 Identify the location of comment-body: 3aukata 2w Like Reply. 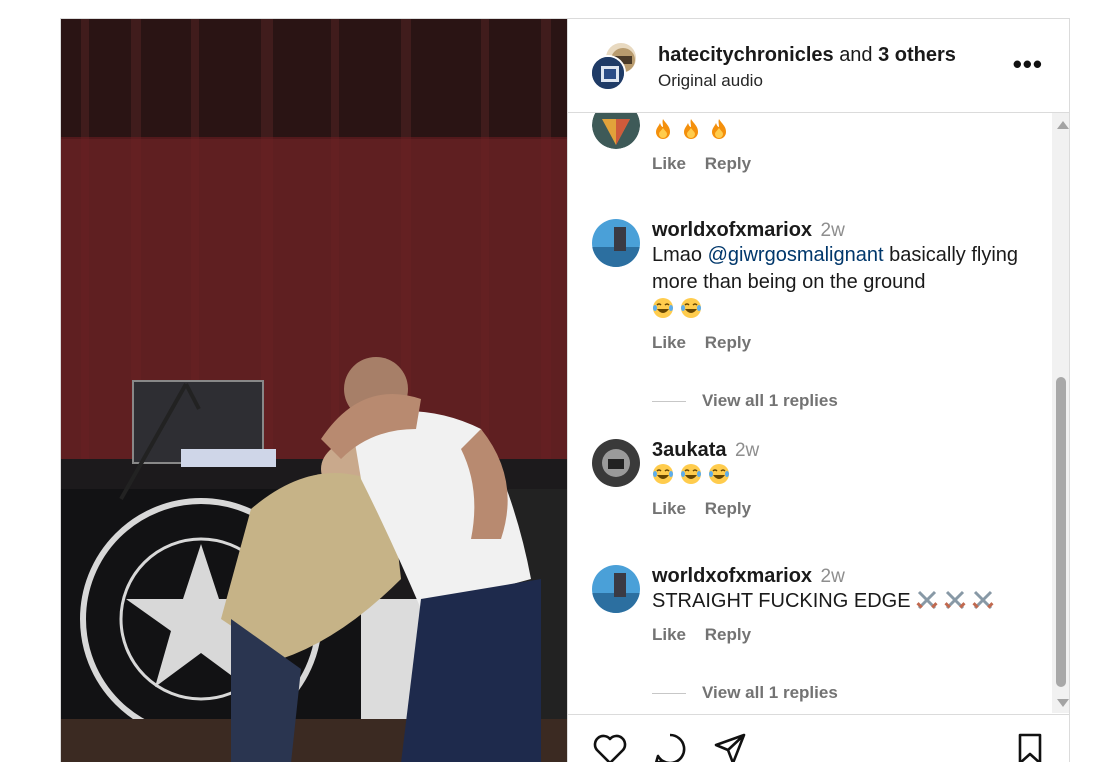
(842, 479).